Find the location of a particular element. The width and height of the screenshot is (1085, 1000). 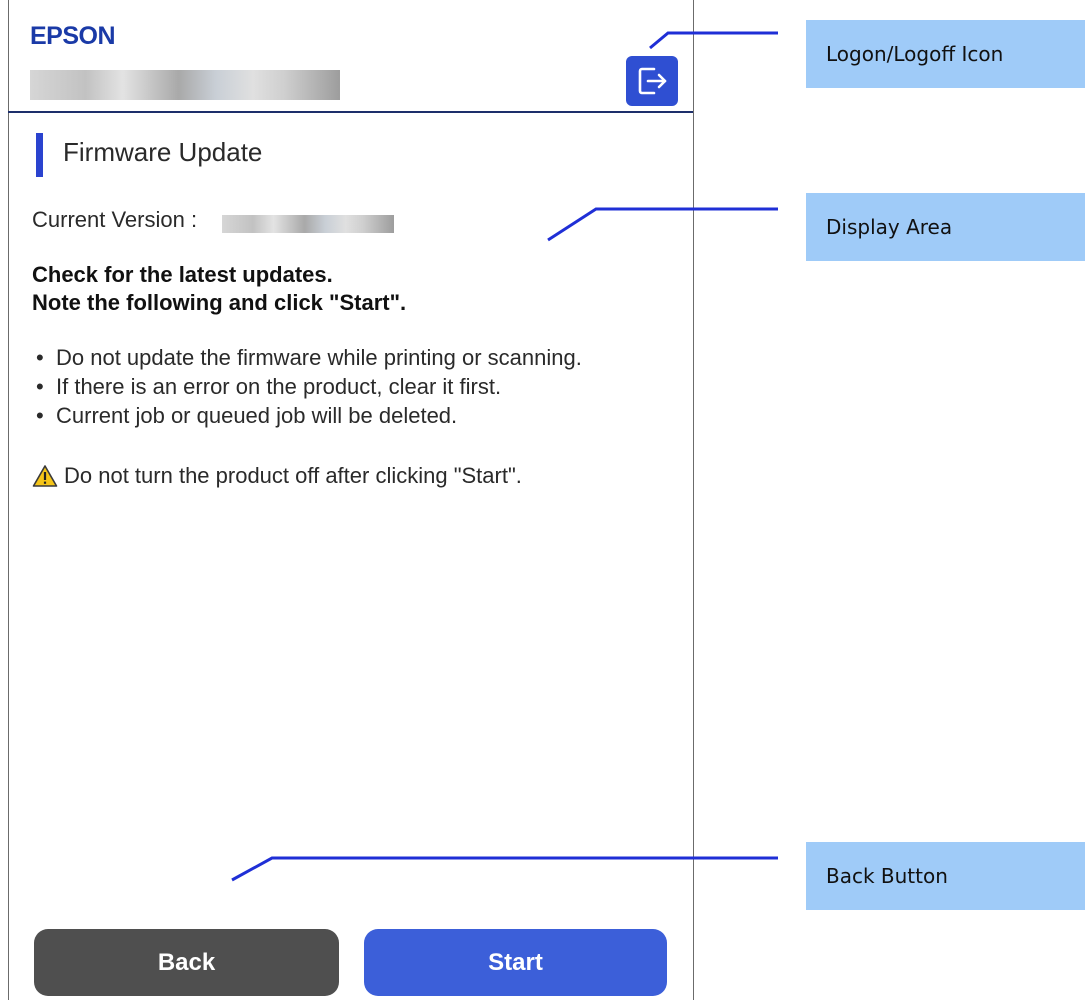

leader-line-display-area is located at coordinates (662, 224).